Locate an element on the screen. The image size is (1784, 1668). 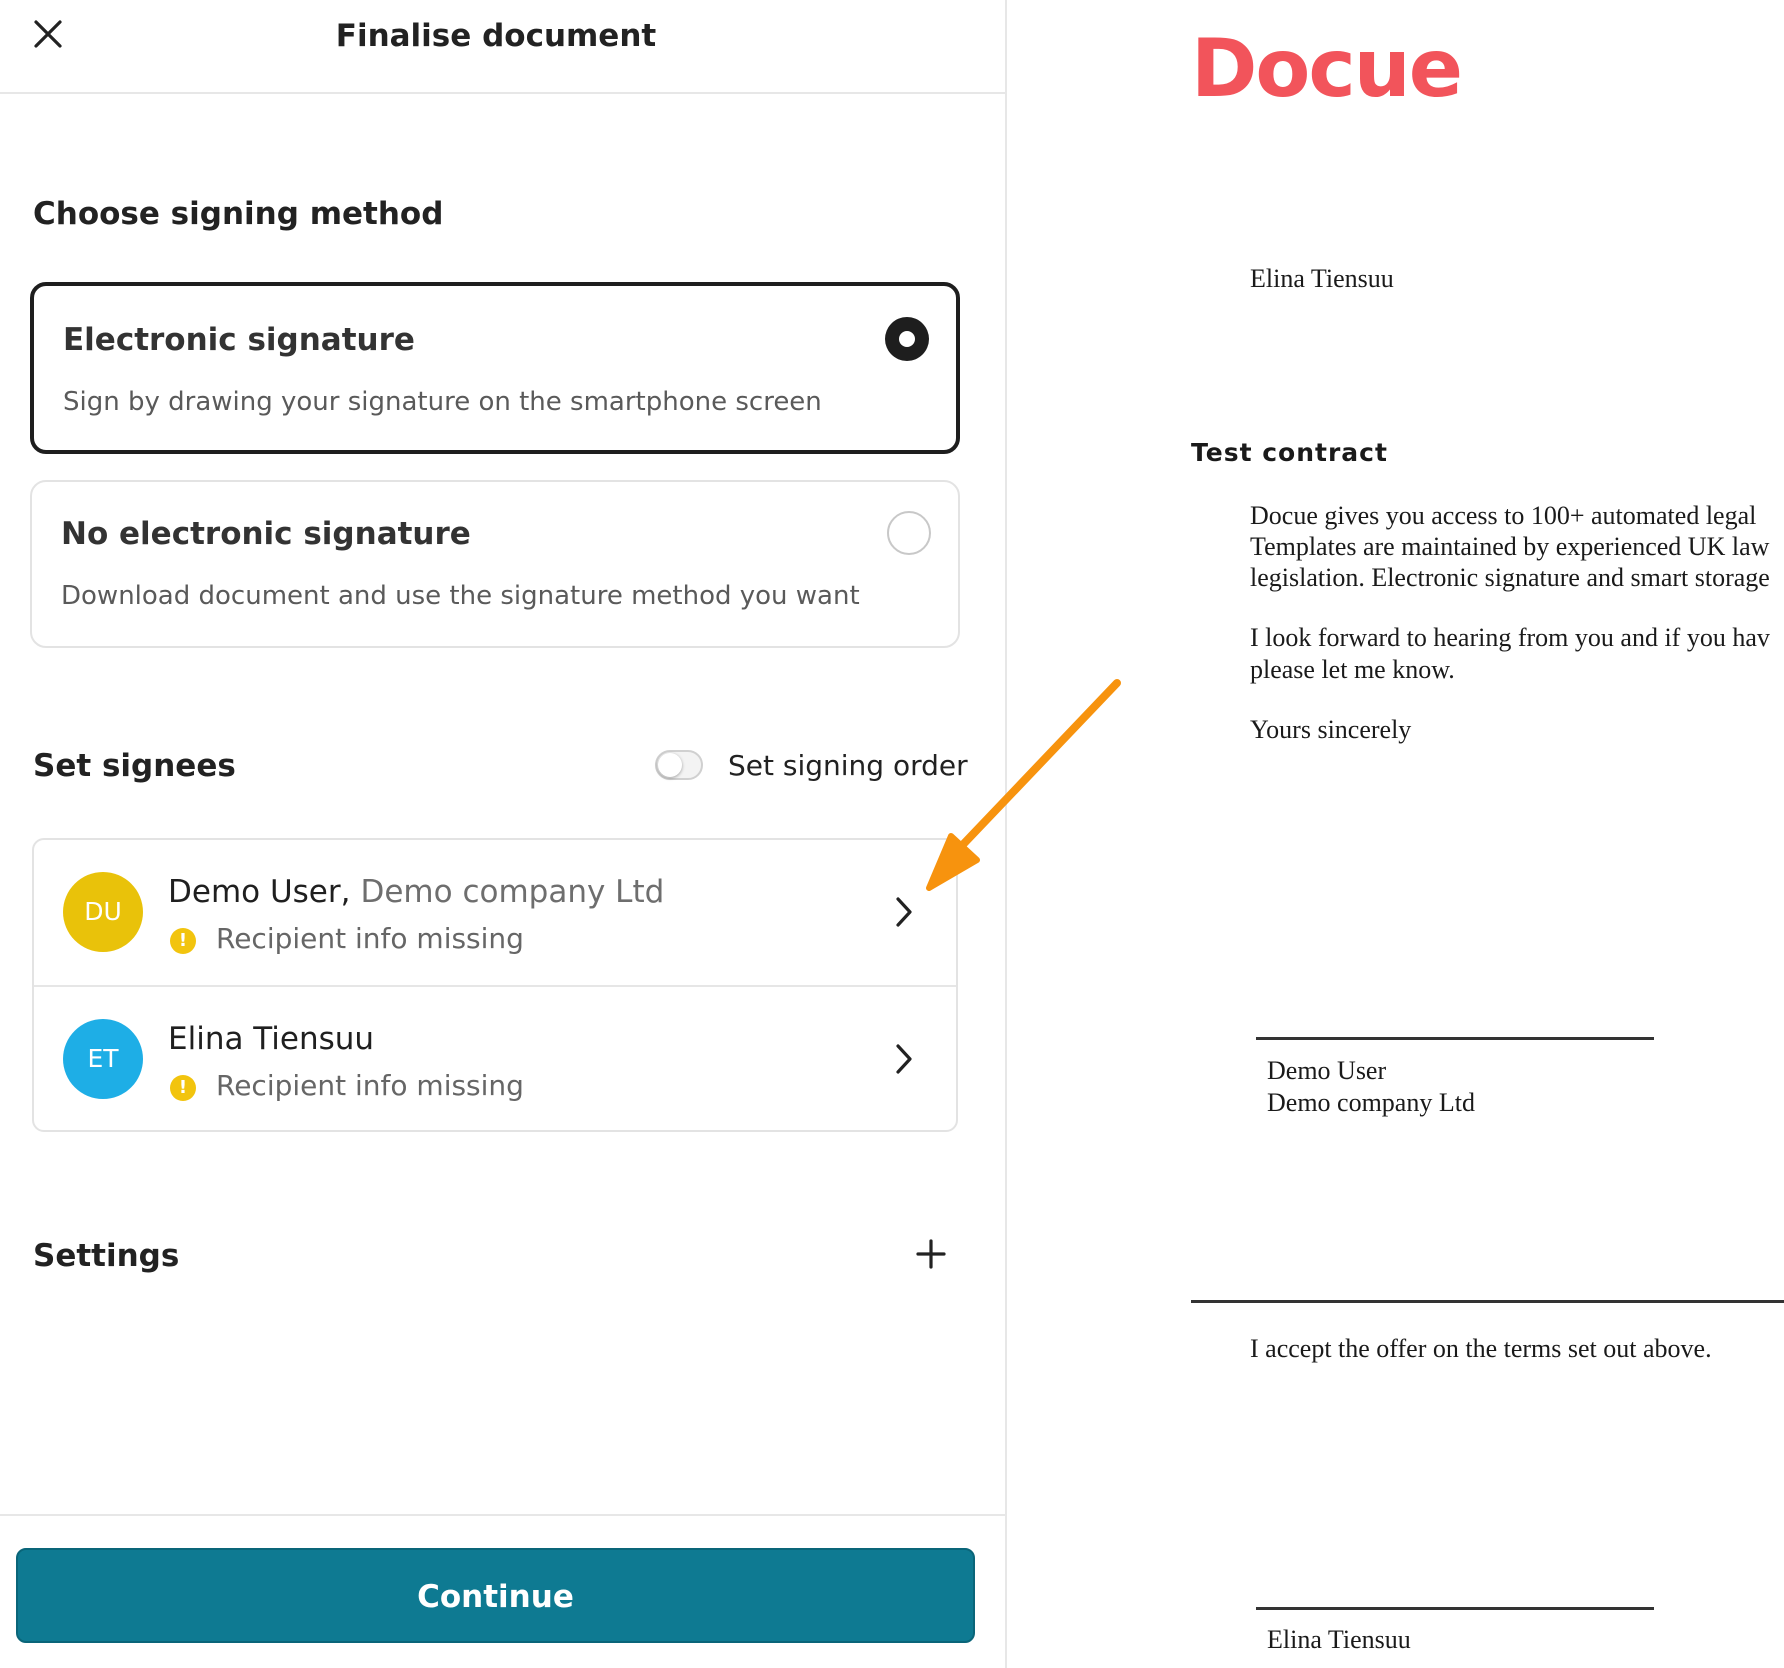
page-title: Finalise document is located at coordinates (496, 36).